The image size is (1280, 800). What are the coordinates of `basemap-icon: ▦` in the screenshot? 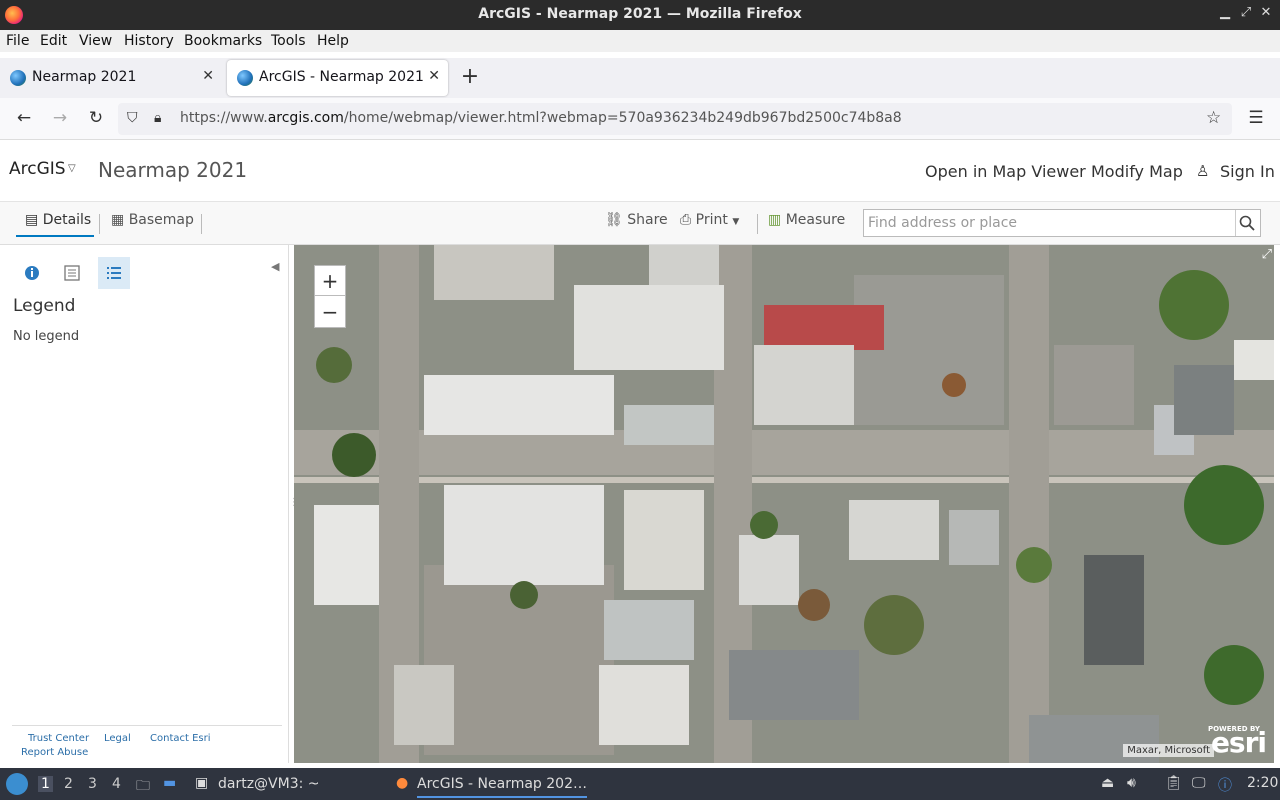 It's located at (118, 220).